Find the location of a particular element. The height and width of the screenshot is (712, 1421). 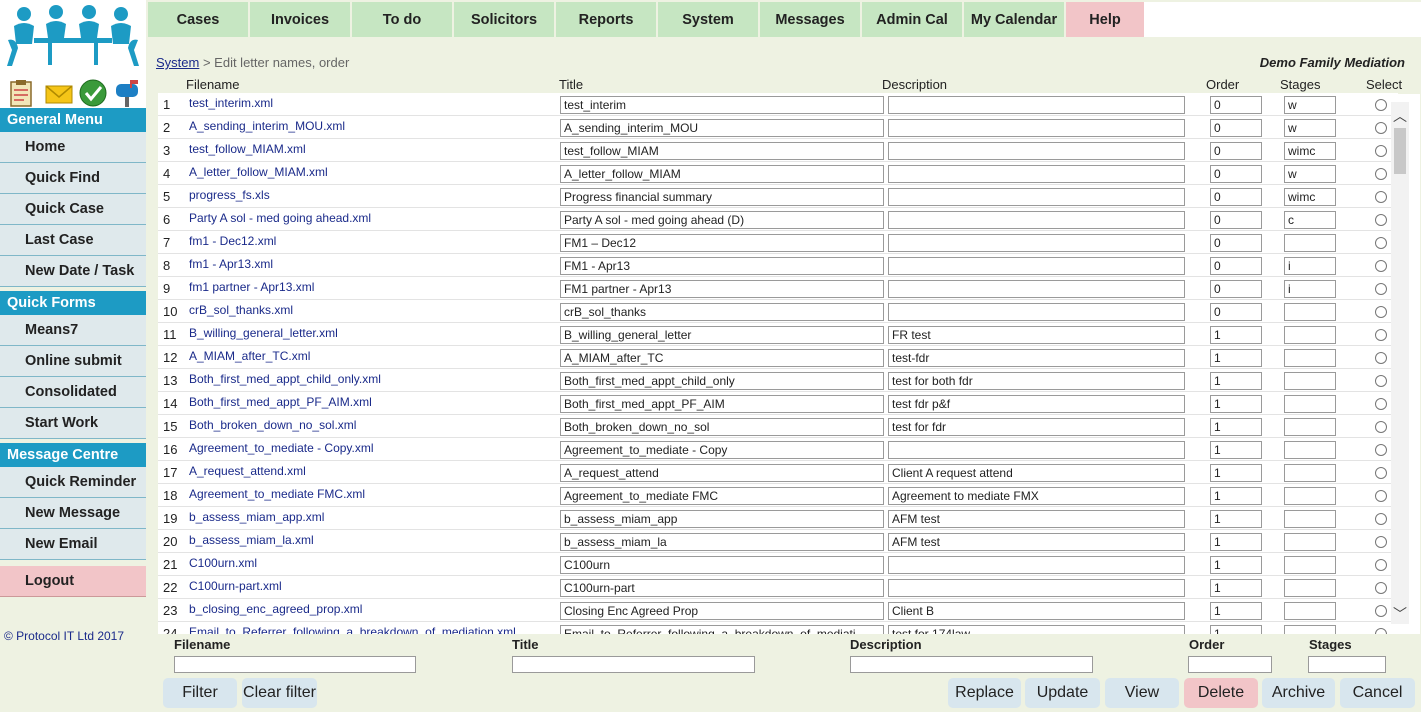

filter-title-input is located at coordinates (633, 664).